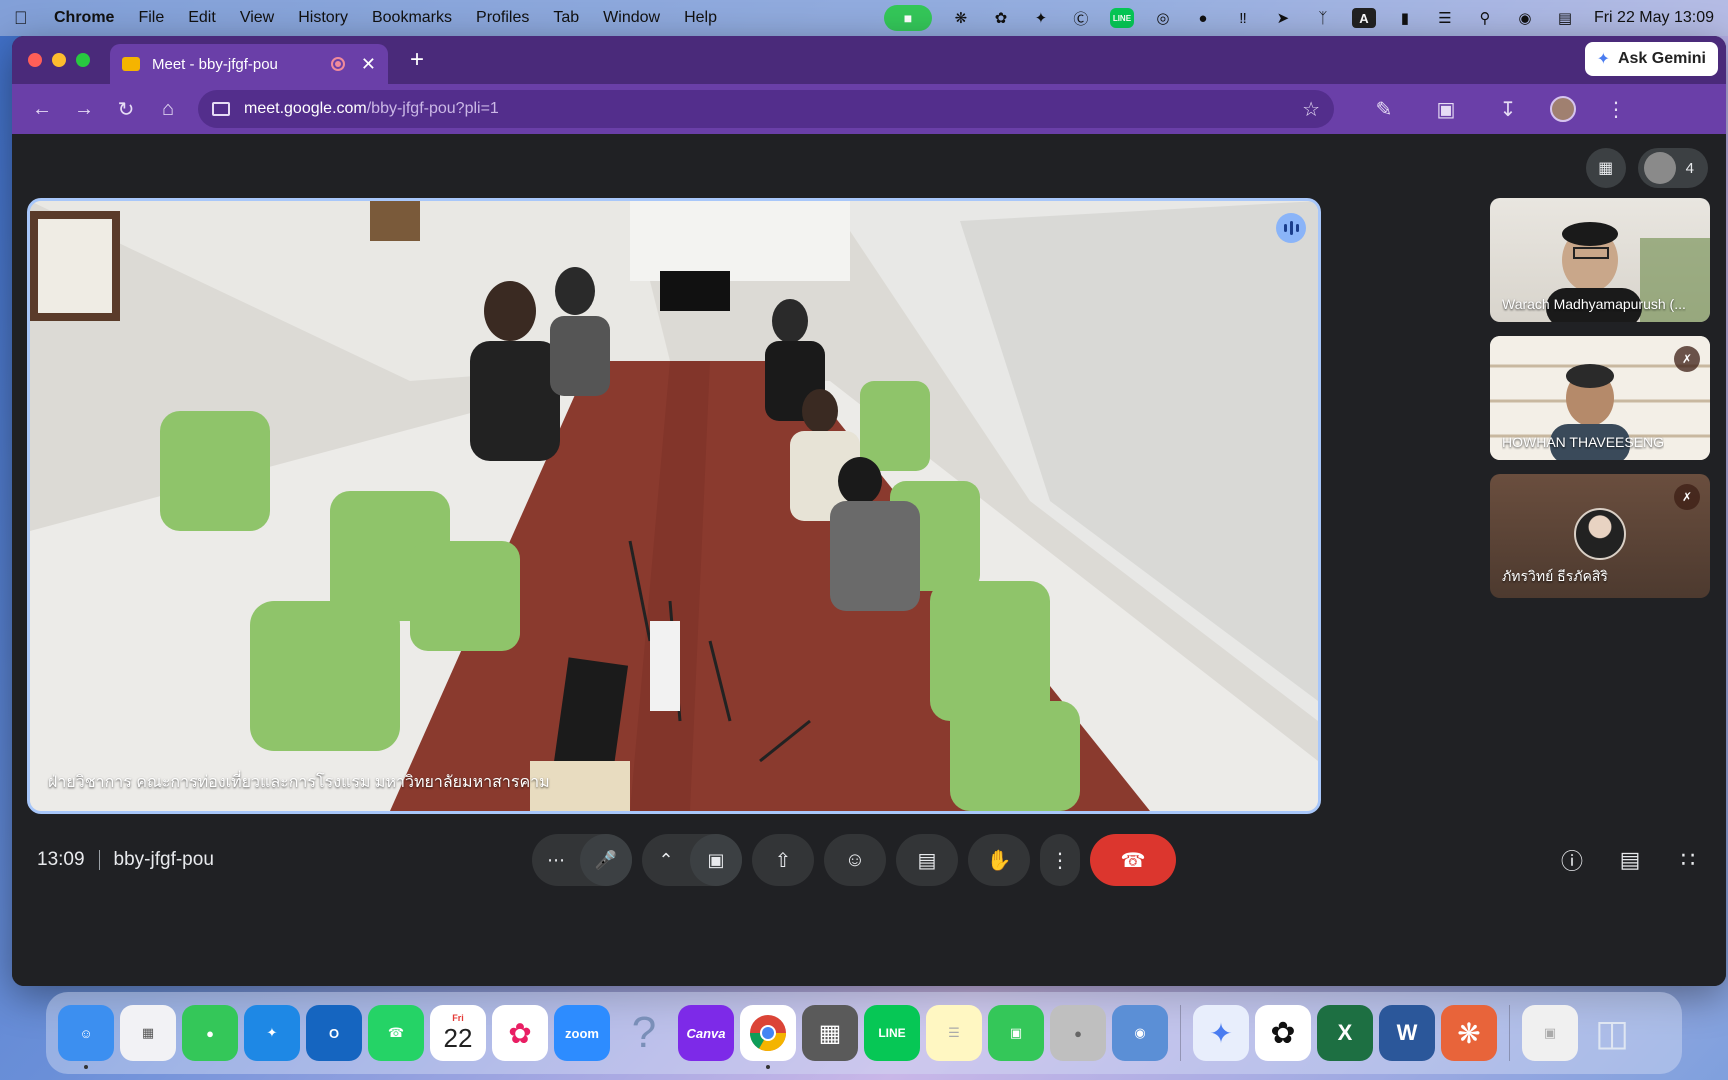 This screenshot has width=1728, height=1080. I want to click on wifi-icon: ☰, so click(1445, 18).